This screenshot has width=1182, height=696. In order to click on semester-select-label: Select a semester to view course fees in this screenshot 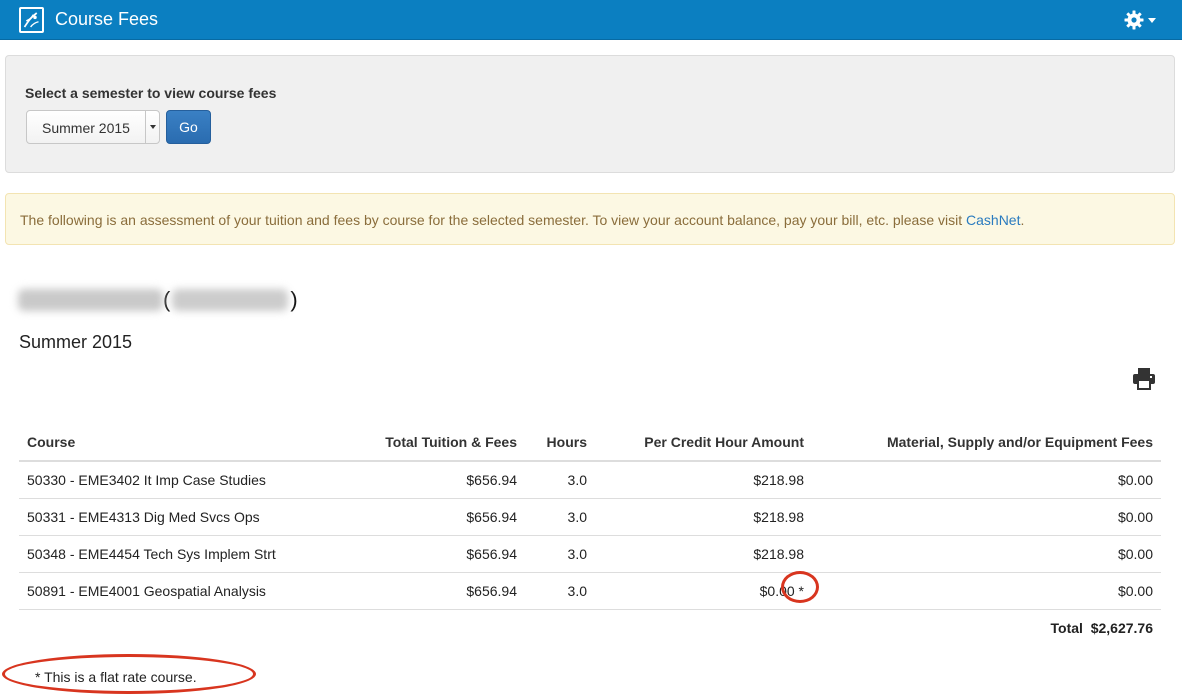, I will do `click(151, 93)`.